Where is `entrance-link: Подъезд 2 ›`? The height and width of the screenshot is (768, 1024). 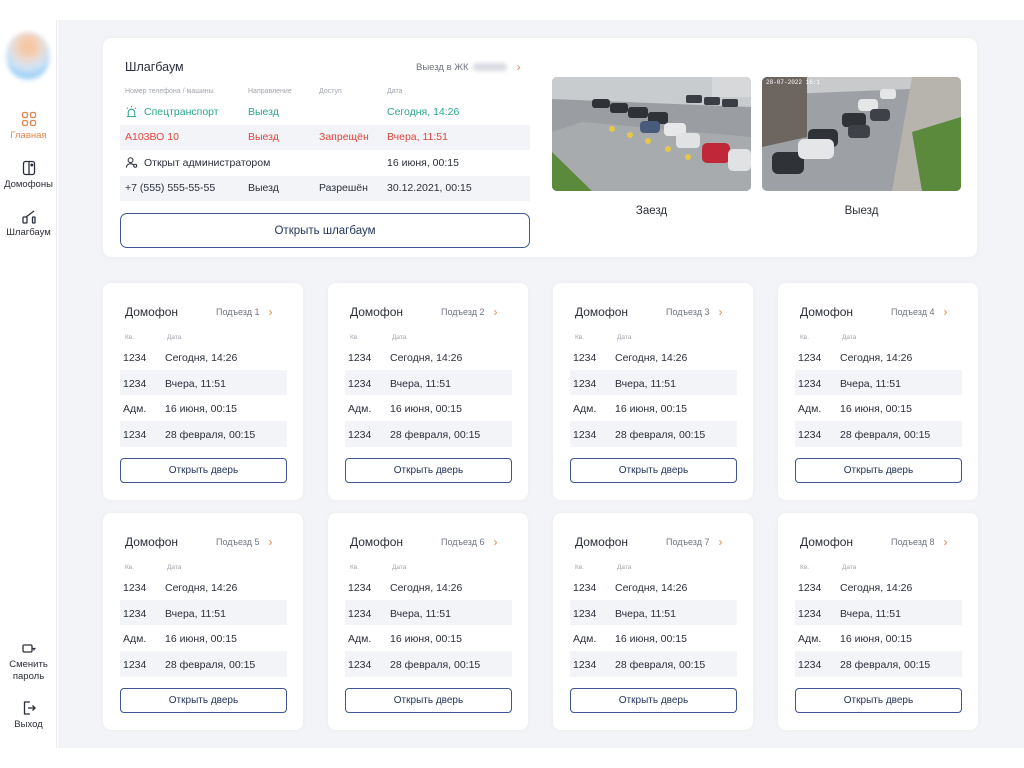 entrance-link: Подъезд 2 › is located at coordinates (469, 312).